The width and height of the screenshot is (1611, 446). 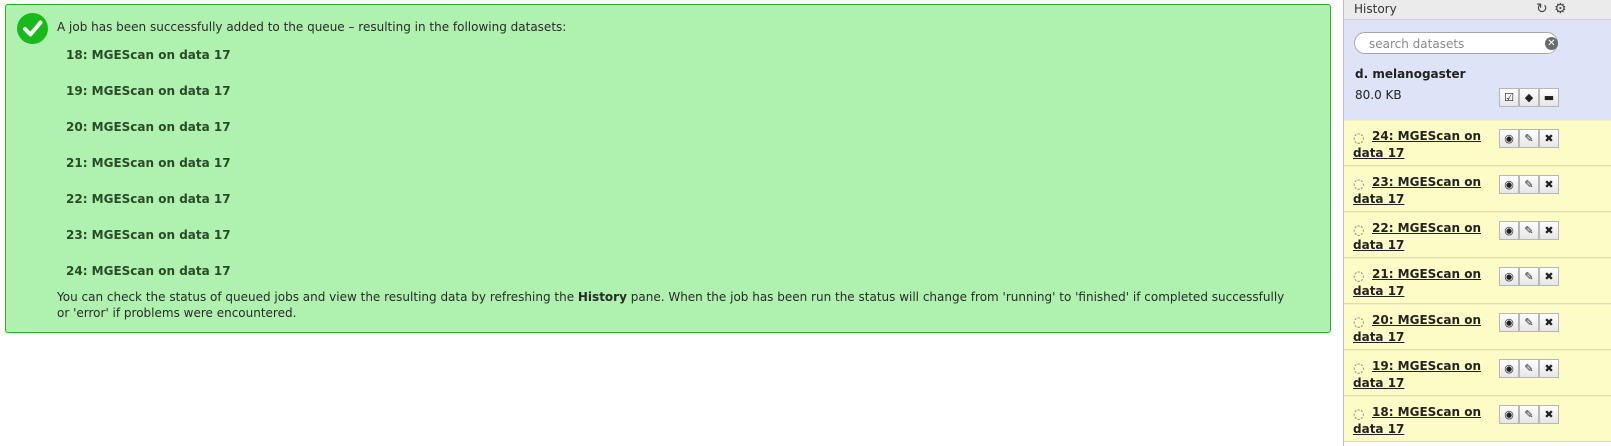 I want to click on history-title: History, so click(x=1375, y=9).